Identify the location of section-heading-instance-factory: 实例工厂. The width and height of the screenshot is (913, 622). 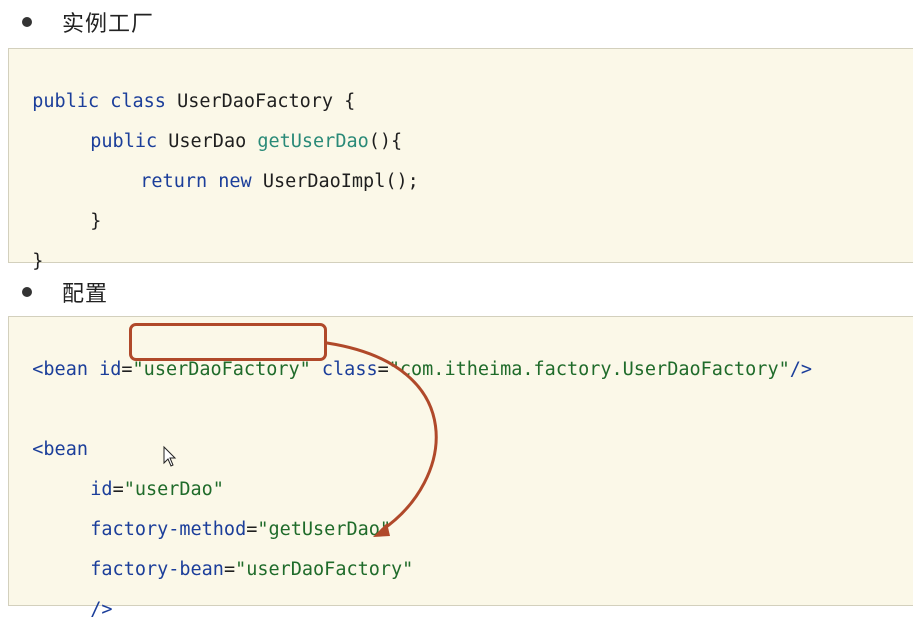
(86, 22).